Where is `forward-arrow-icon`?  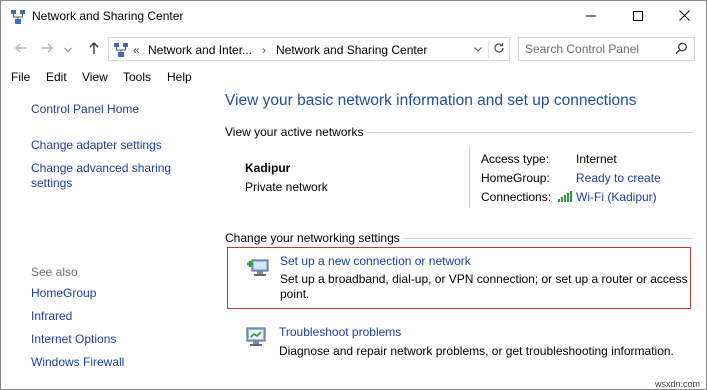
forward-arrow-icon is located at coordinates (47, 49).